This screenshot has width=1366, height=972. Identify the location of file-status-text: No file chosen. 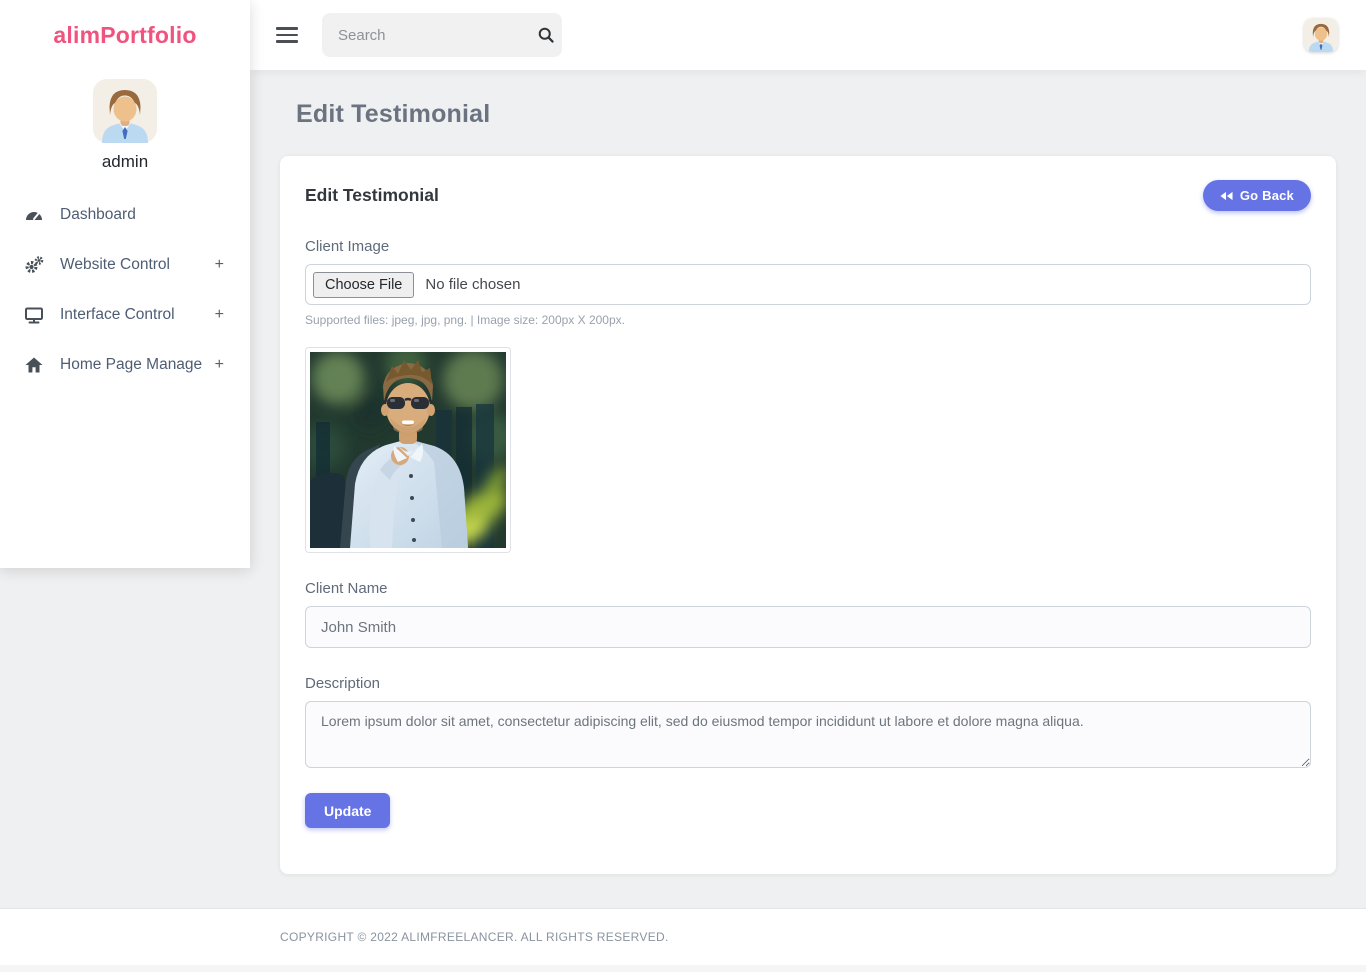
(473, 284).